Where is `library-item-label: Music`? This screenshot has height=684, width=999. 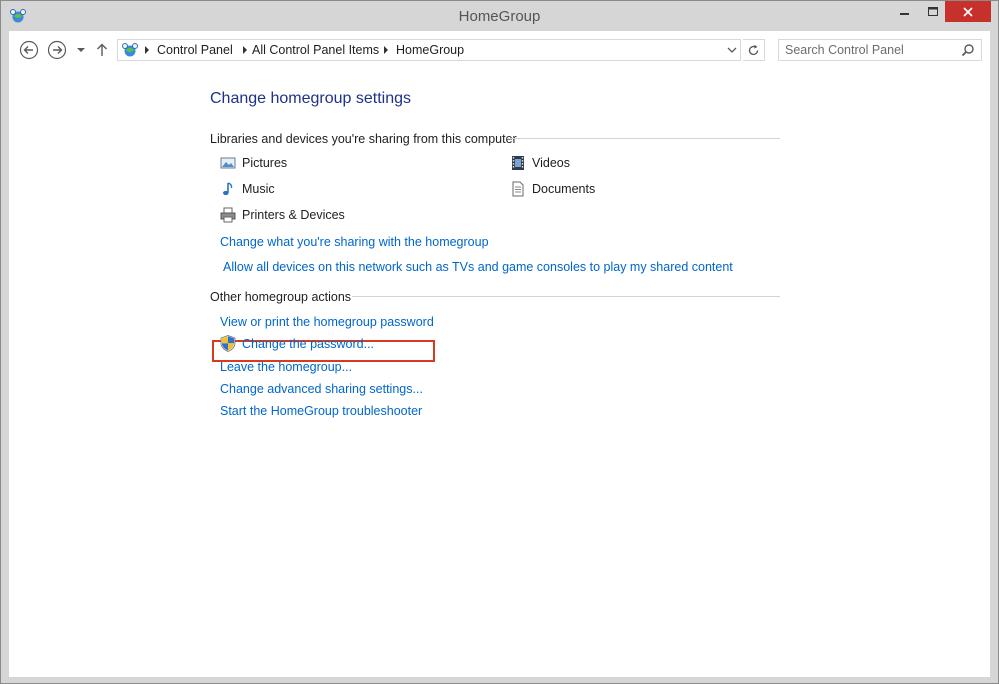 library-item-label: Music is located at coordinates (258, 189).